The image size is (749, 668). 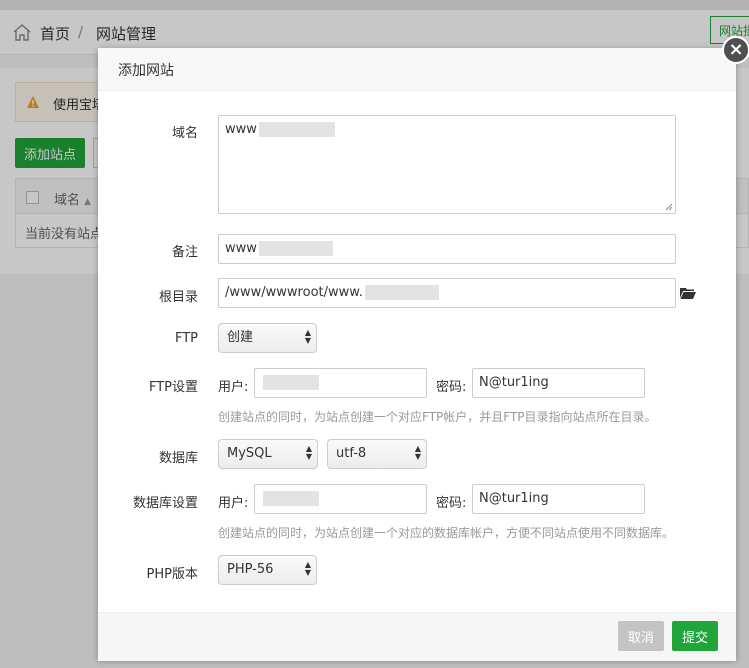 What do you see at coordinates (249, 453) in the screenshot?
I see `database-selected-value: MySQL` at bounding box center [249, 453].